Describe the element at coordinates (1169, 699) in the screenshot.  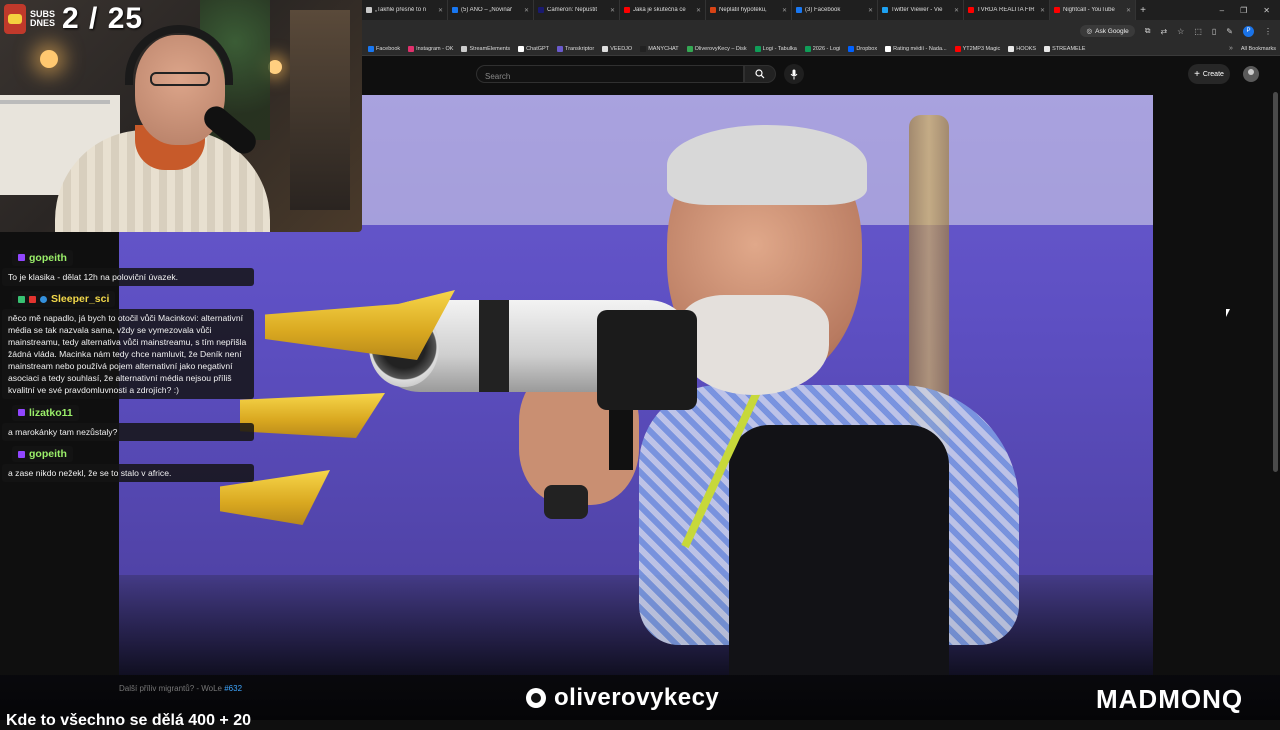
I see `sponsor-logo: MADMONQ` at that location.